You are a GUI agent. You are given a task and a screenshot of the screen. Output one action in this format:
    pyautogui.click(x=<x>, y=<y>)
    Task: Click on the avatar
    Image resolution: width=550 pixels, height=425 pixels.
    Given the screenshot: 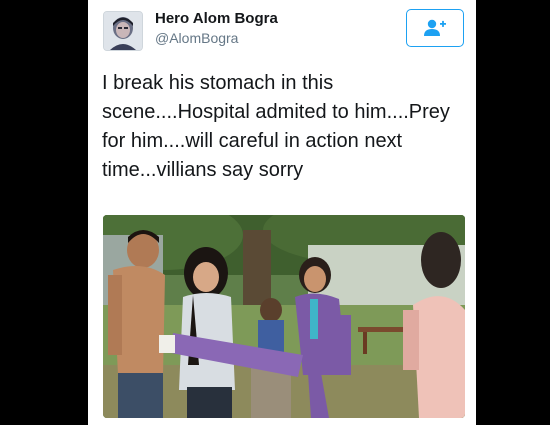 What is the action you would take?
    pyautogui.click(x=123, y=31)
    